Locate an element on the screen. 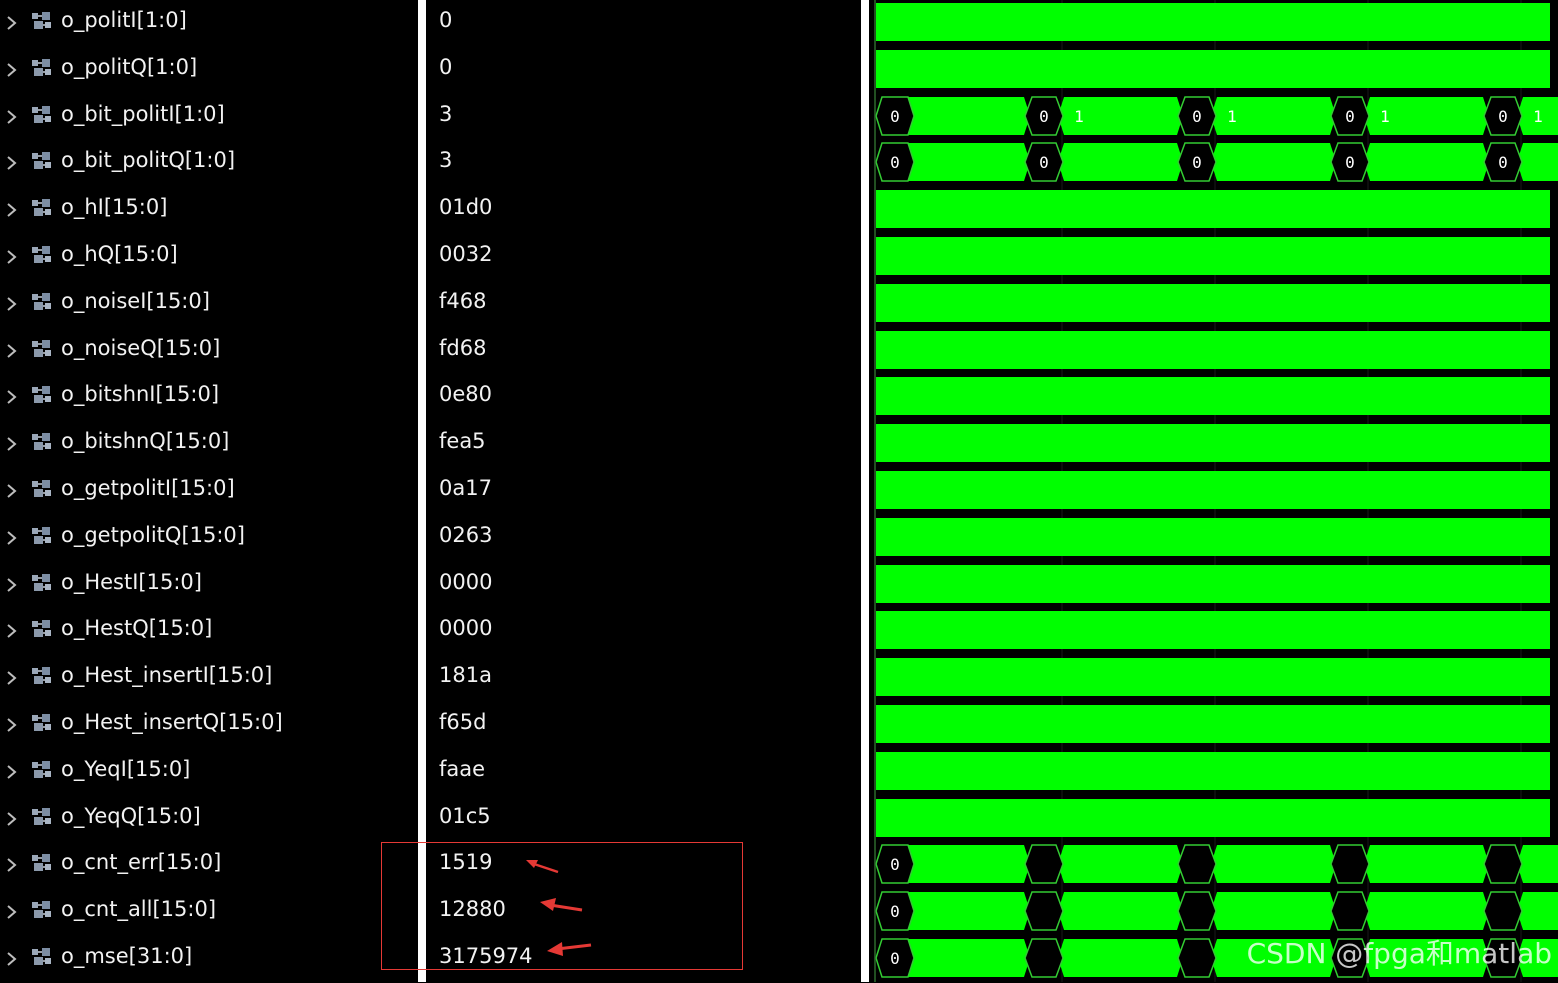 This screenshot has width=1558, height=983. value-row: 01c5 is located at coordinates (643, 819).